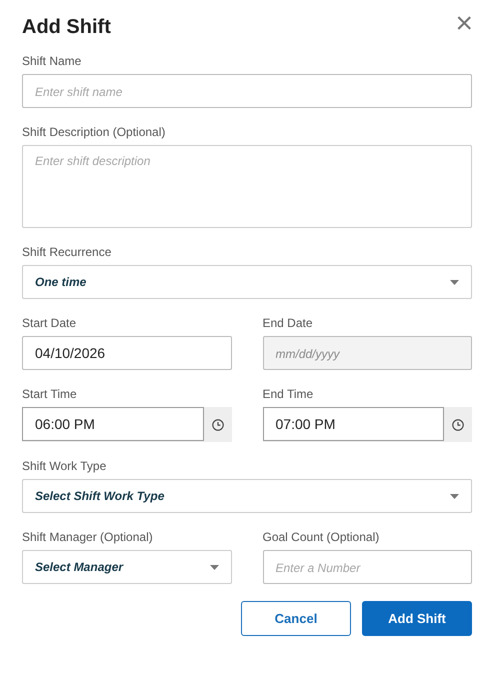  I want to click on field-label: Shift Recurrence, so click(67, 252).